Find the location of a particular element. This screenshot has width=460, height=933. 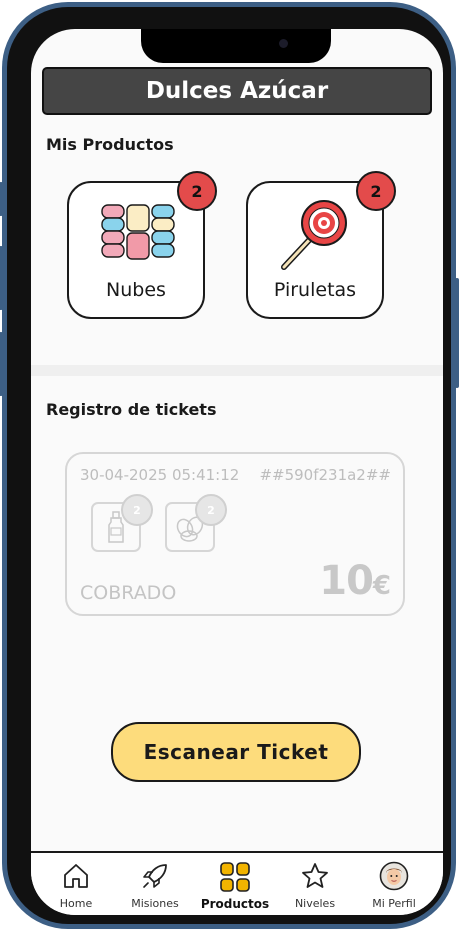

product-label: Piruletas is located at coordinates (315, 290).